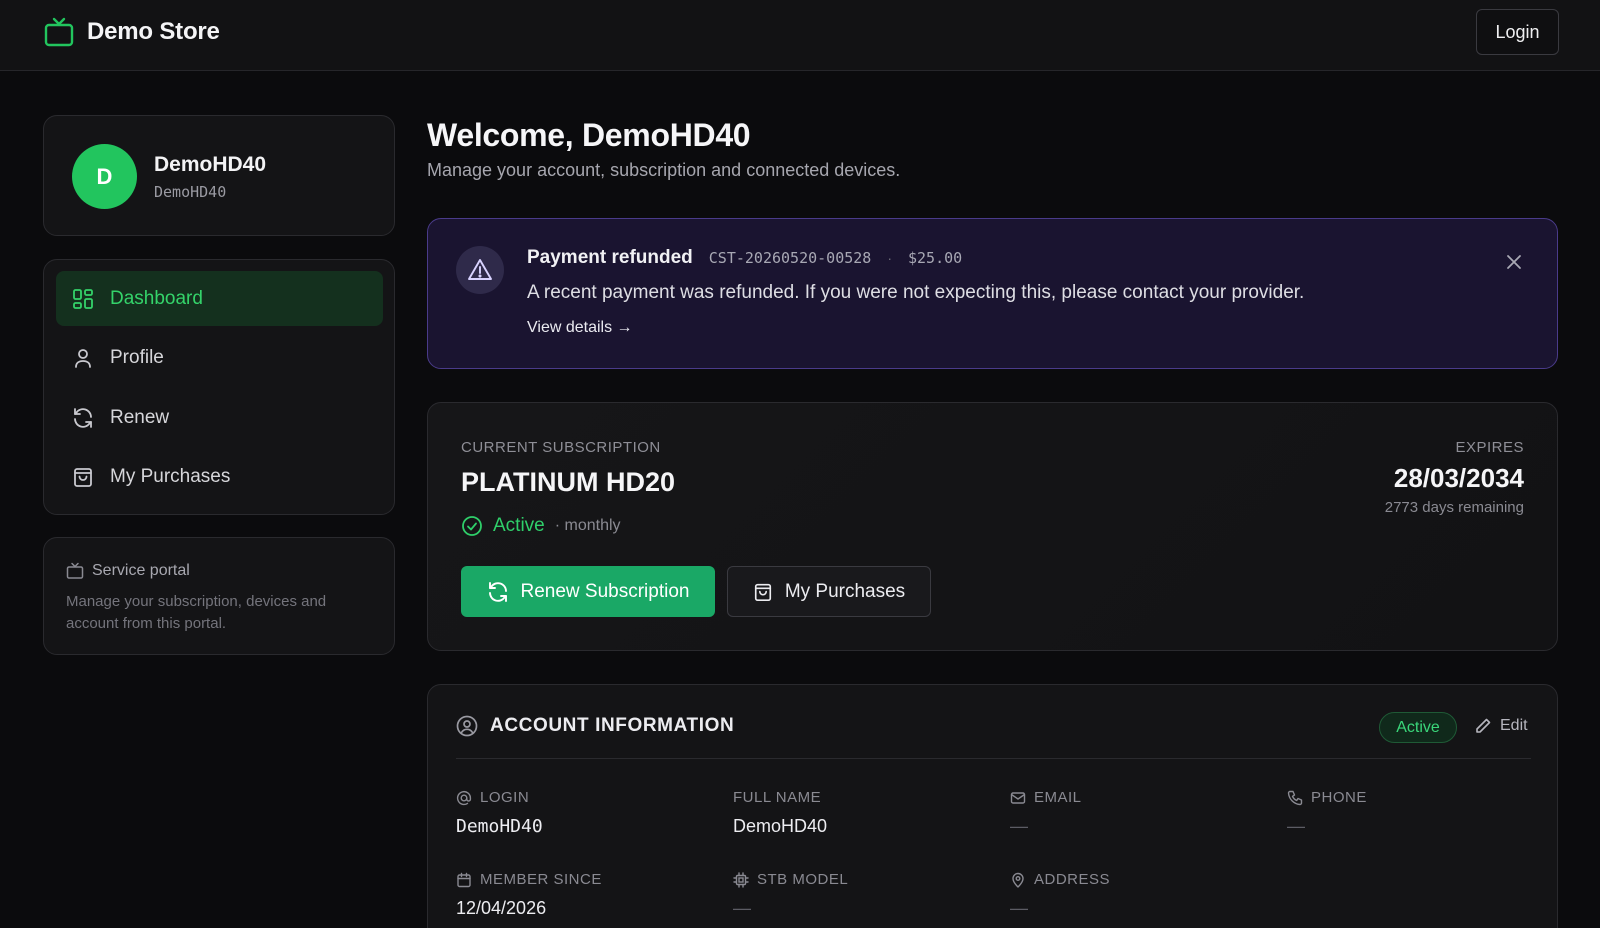 The width and height of the screenshot is (1600, 928). I want to click on map-pin-icon, so click(1018, 880).